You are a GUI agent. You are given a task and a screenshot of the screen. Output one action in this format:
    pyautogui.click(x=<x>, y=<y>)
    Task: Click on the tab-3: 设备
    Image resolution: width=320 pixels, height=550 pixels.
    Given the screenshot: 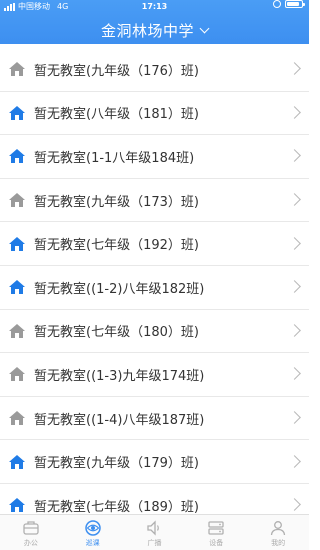 What is the action you would take?
    pyautogui.click(x=216, y=532)
    